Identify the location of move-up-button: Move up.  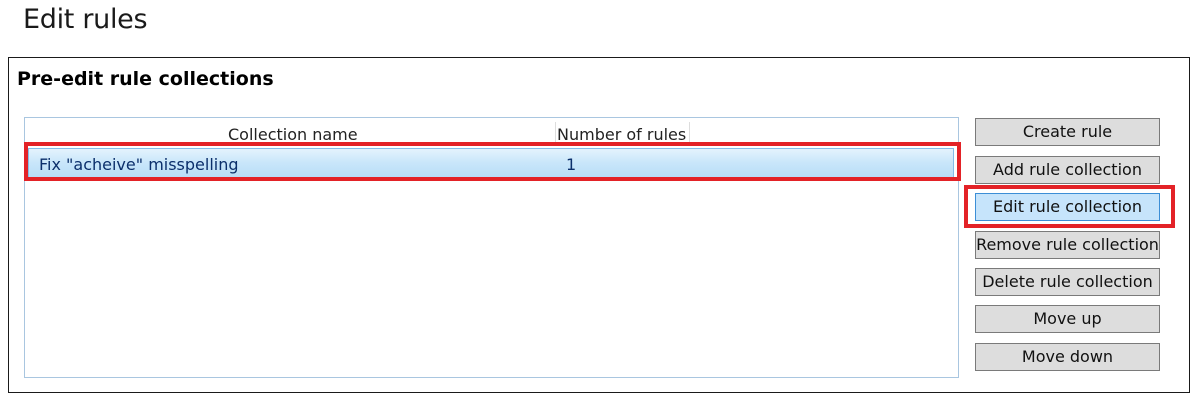
(1067, 319).